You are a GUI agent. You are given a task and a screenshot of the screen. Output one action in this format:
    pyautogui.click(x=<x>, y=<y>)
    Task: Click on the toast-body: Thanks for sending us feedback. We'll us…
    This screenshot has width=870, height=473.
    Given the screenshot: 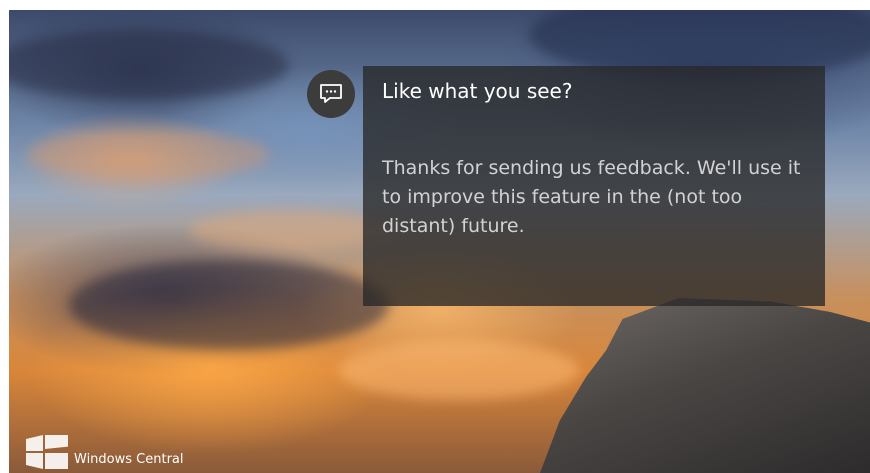 What is the action you would take?
    pyautogui.click(x=591, y=197)
    